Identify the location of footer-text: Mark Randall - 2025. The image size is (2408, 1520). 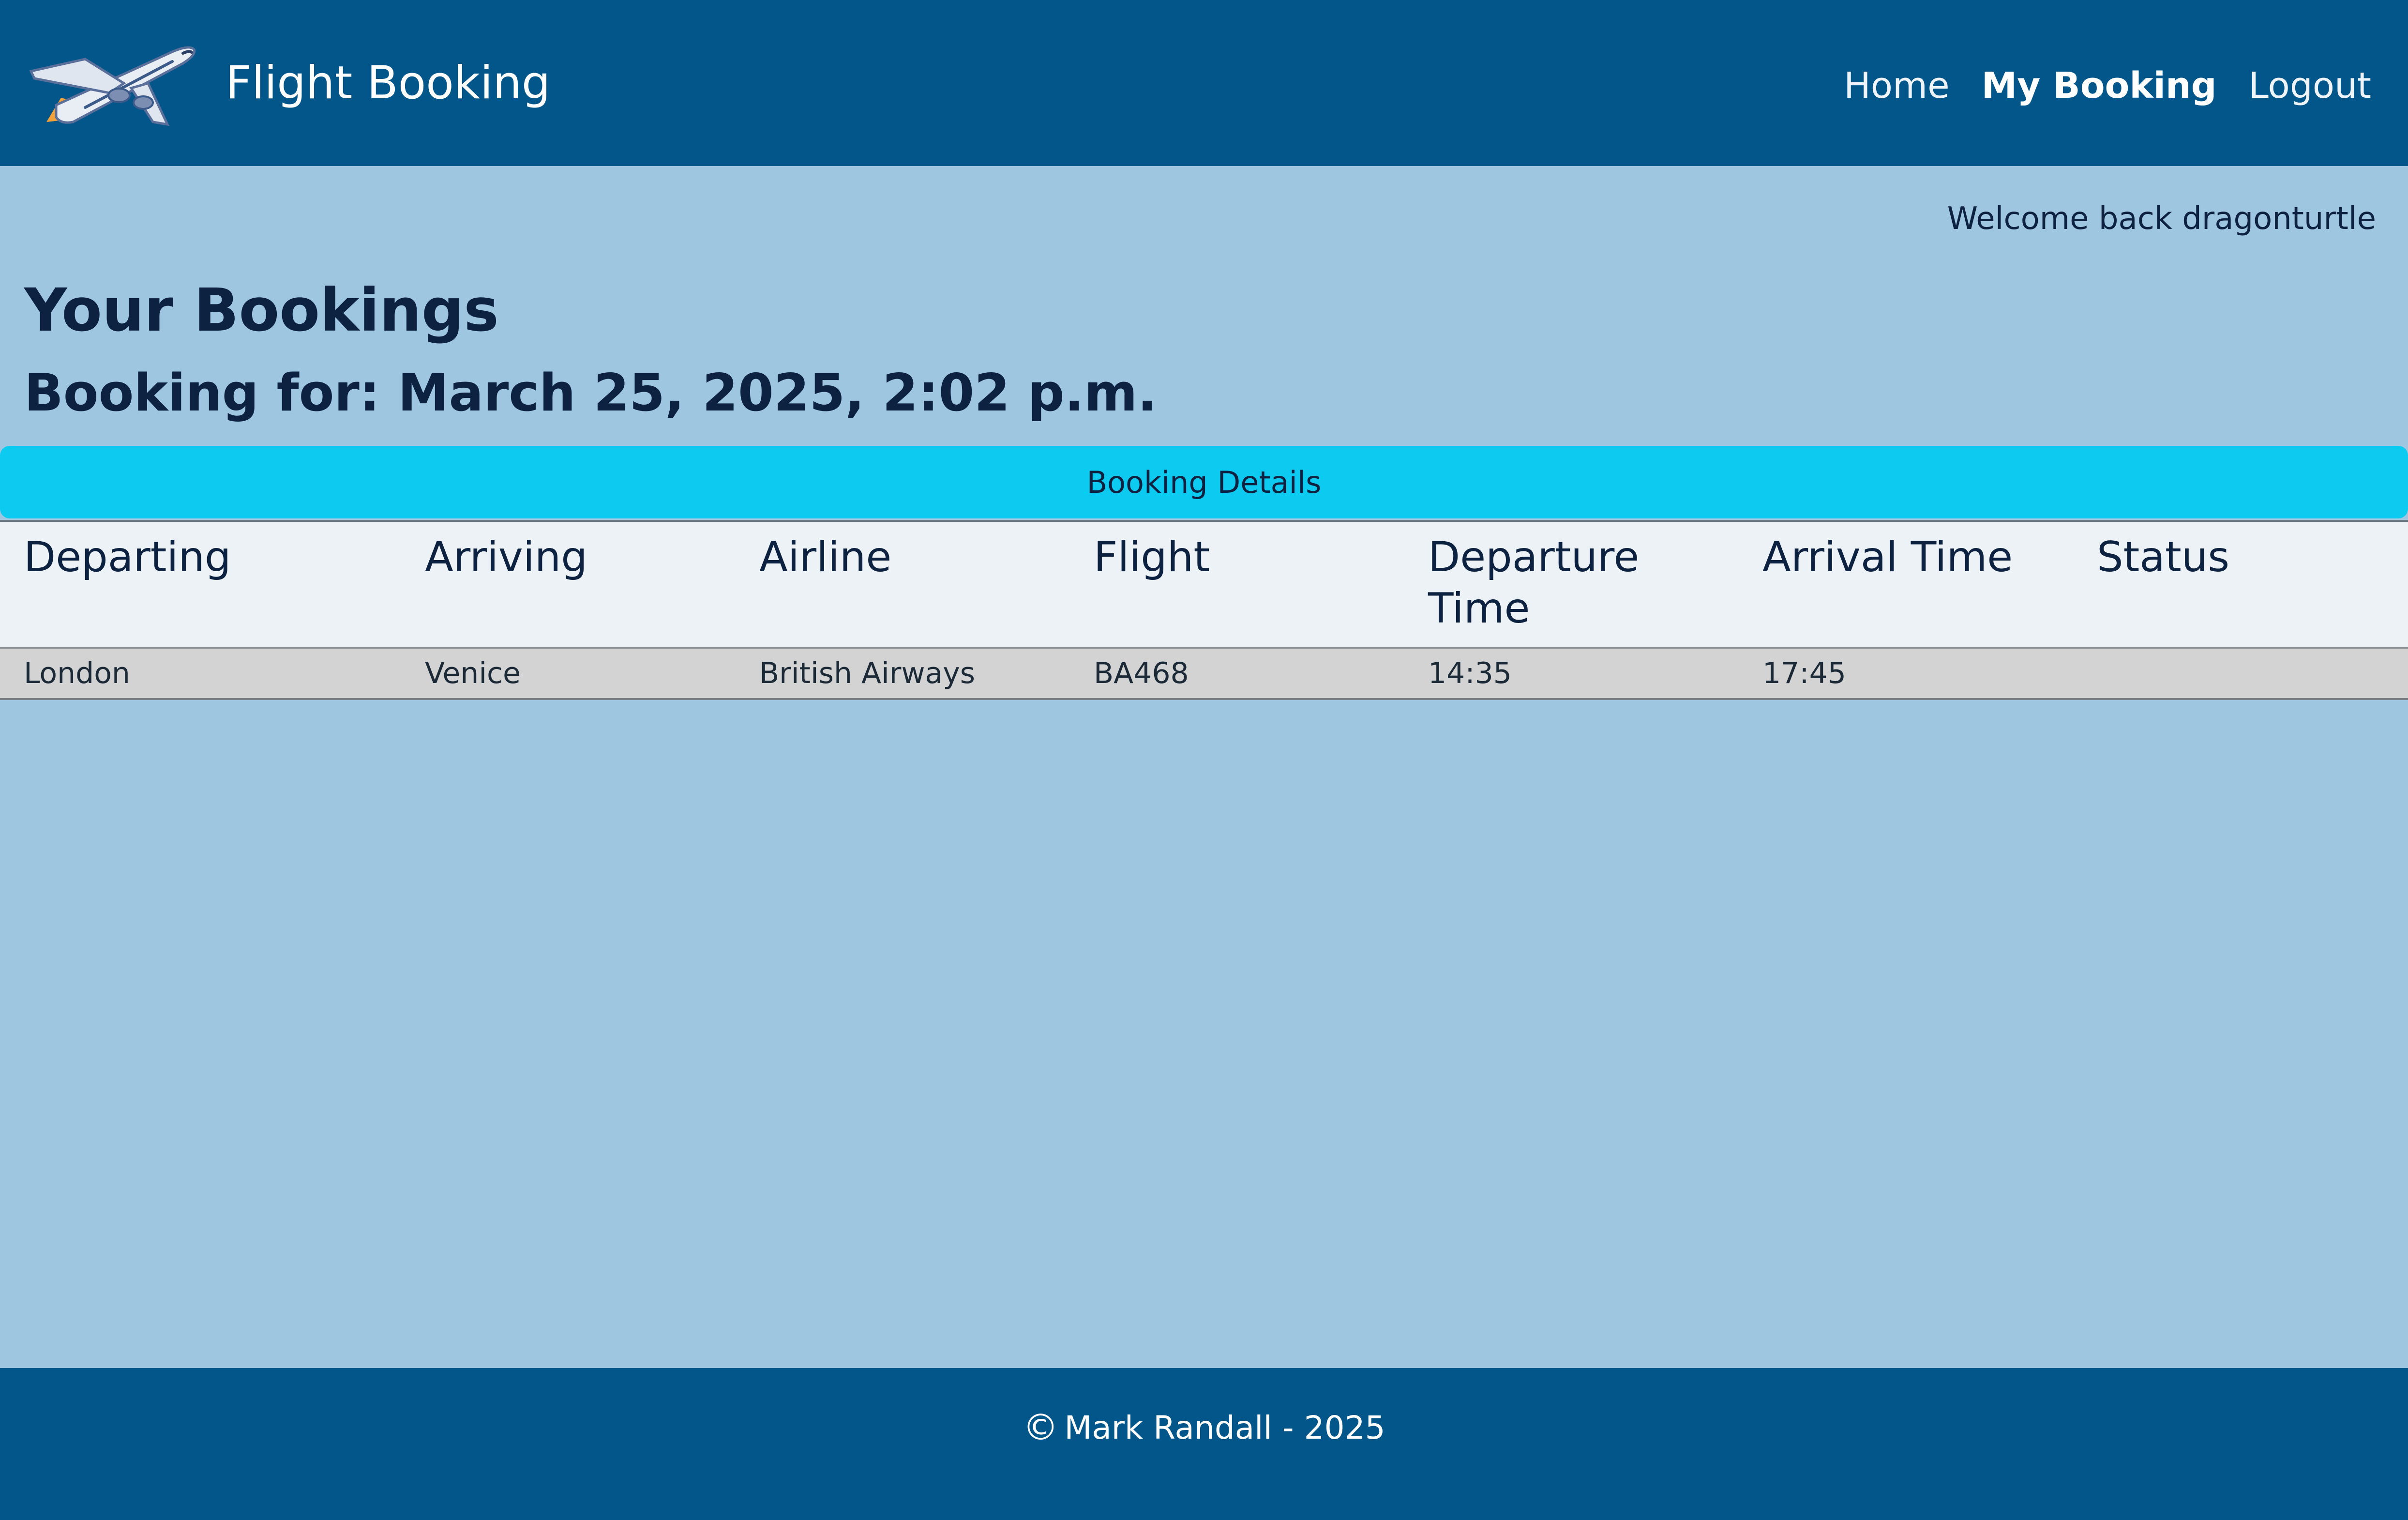
(1224, 1428).